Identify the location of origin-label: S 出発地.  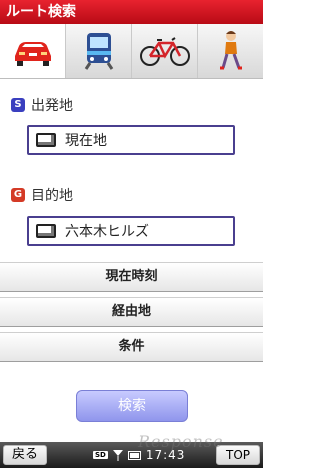
(42, 105).